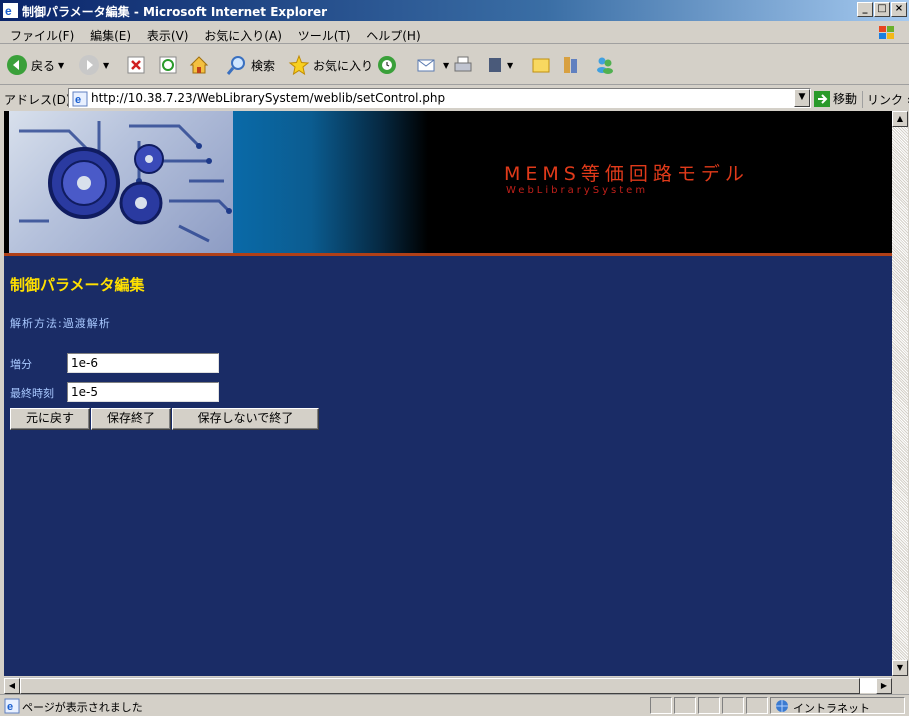  What do you see at coordinates (89, 65) in the screenshot?
I see `forward-arrow-icon` at bounding box center [89, 65].